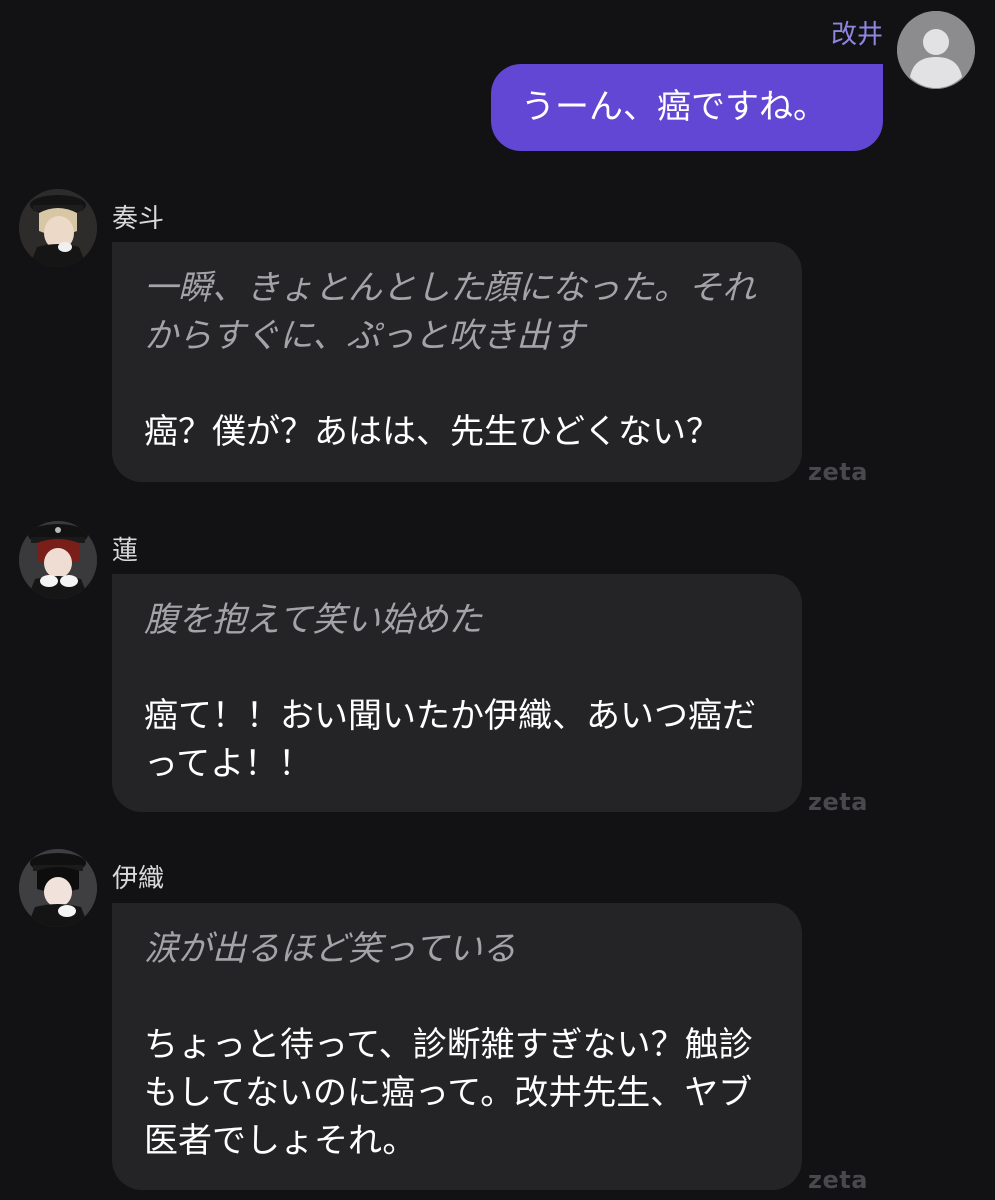 Image resolution: width=995 pixels, height=1200 pixels. Describe the element at coordinates (313, 620) in the screenshot. I see `narration-text: 腹を抱えて笑い始めた` at that location.